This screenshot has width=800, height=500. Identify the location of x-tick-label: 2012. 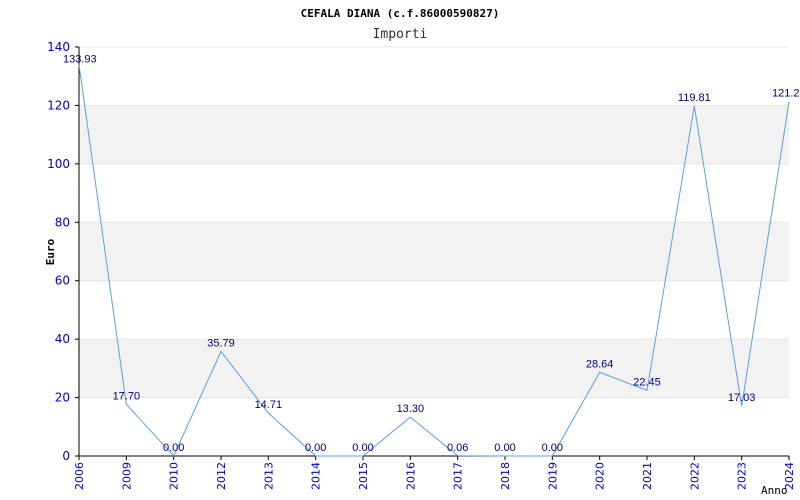
(221, 476).